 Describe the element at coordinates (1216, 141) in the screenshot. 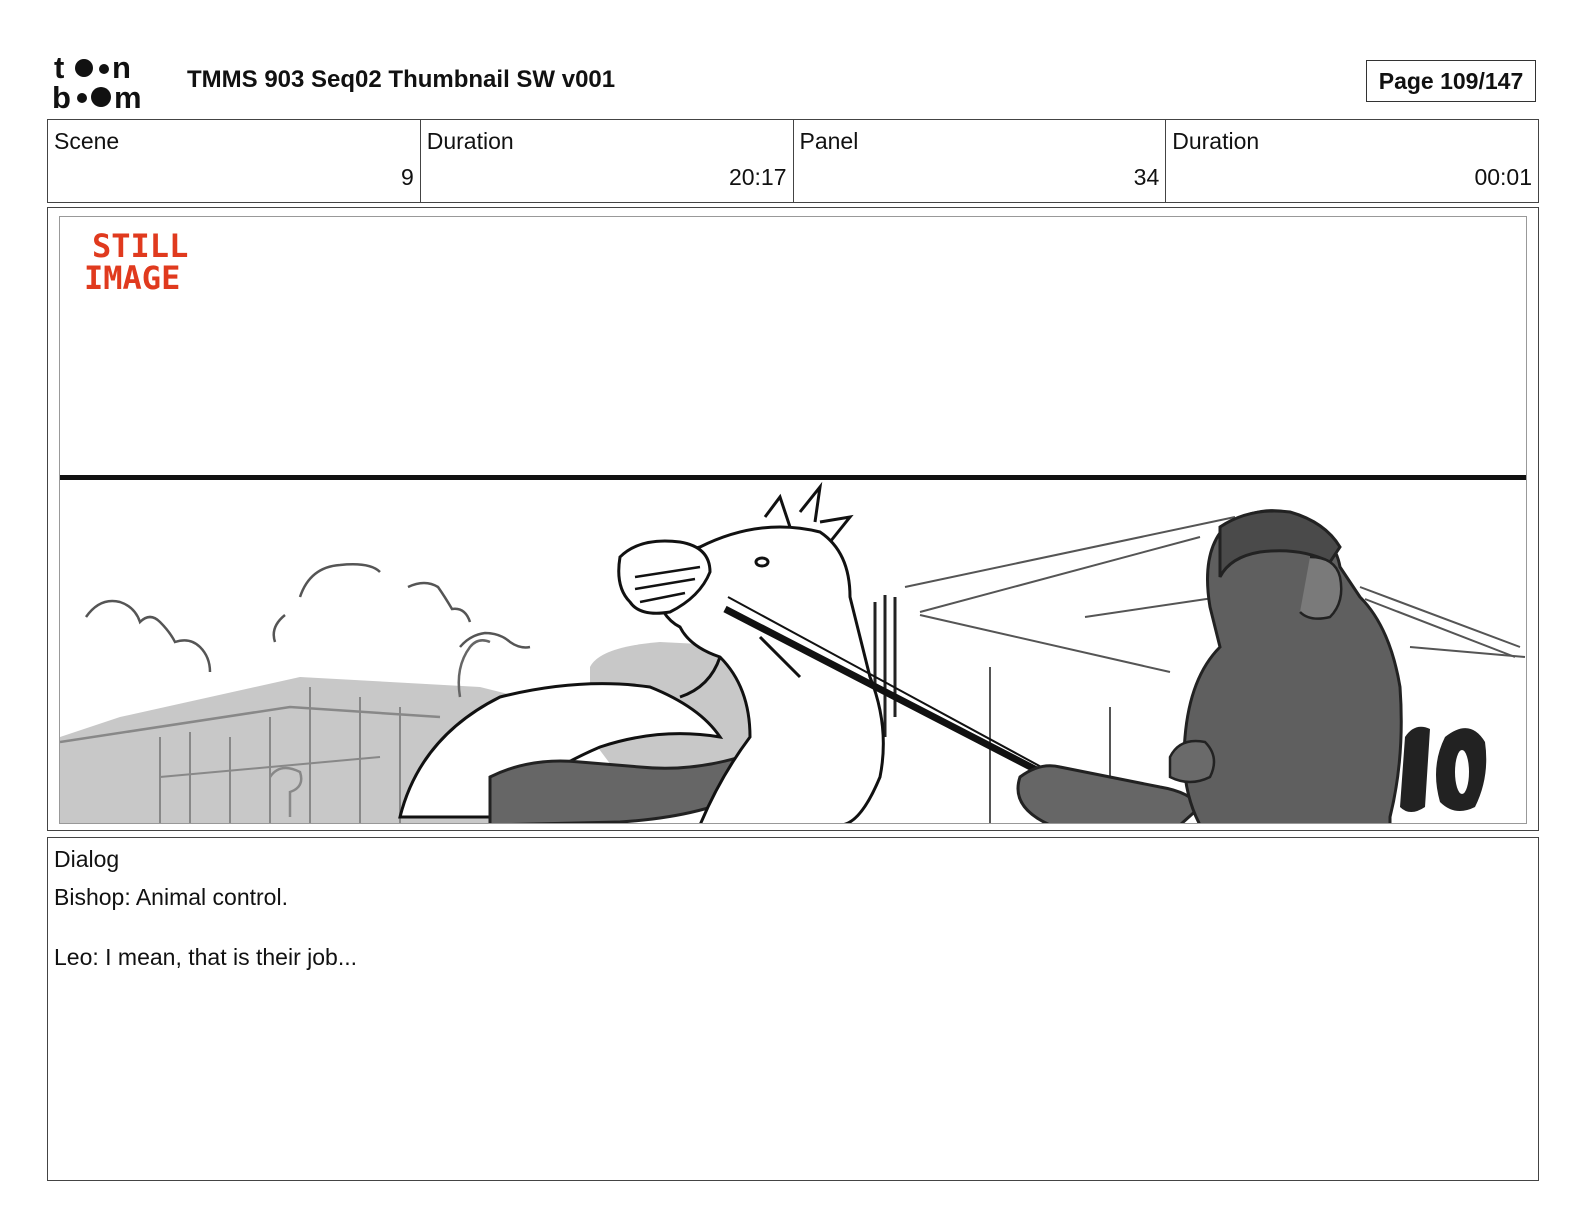

I see `panel-duration-label: Duration` at that location.